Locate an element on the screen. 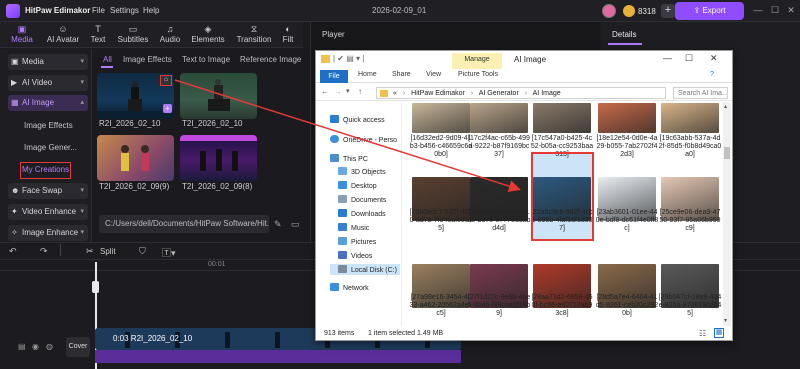 This screenshot has height=369, width=800. scroll-down-icon: ▾ is located at coordinates (725, 320).